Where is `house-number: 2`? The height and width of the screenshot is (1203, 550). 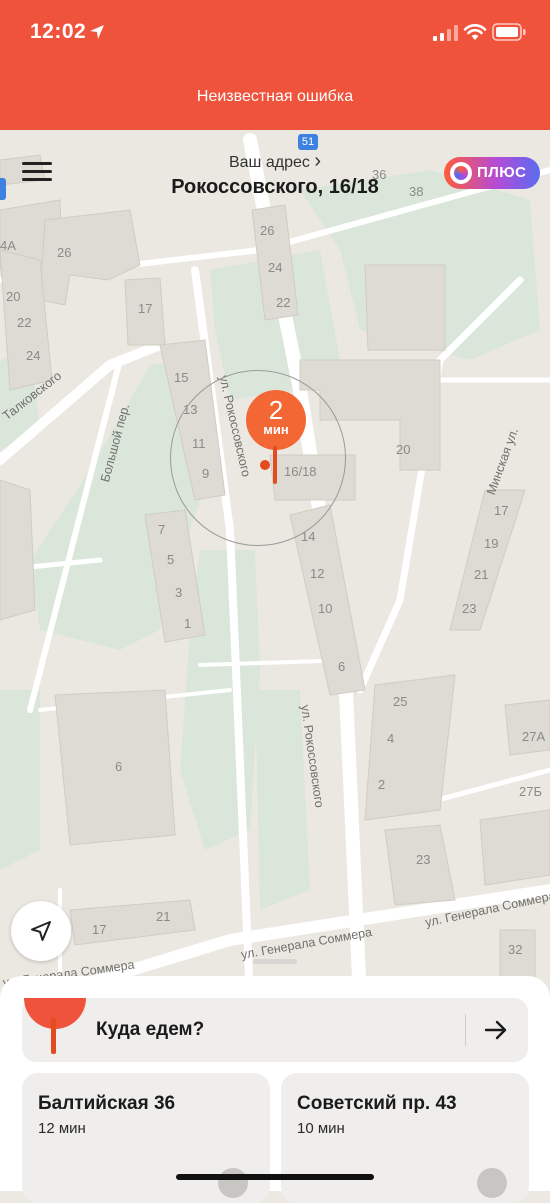
house-number: 2 is located at coordinates (382, 784).